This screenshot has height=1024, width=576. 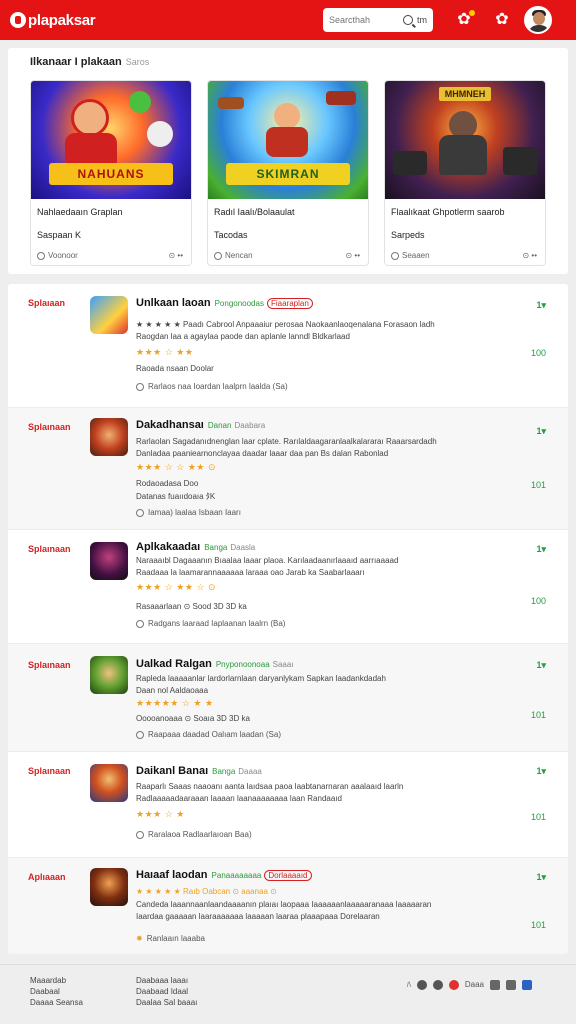 I want to click on item-footer: Raapaaa daadad Oalıam laadan (Sa), so click(x=208, y=734).